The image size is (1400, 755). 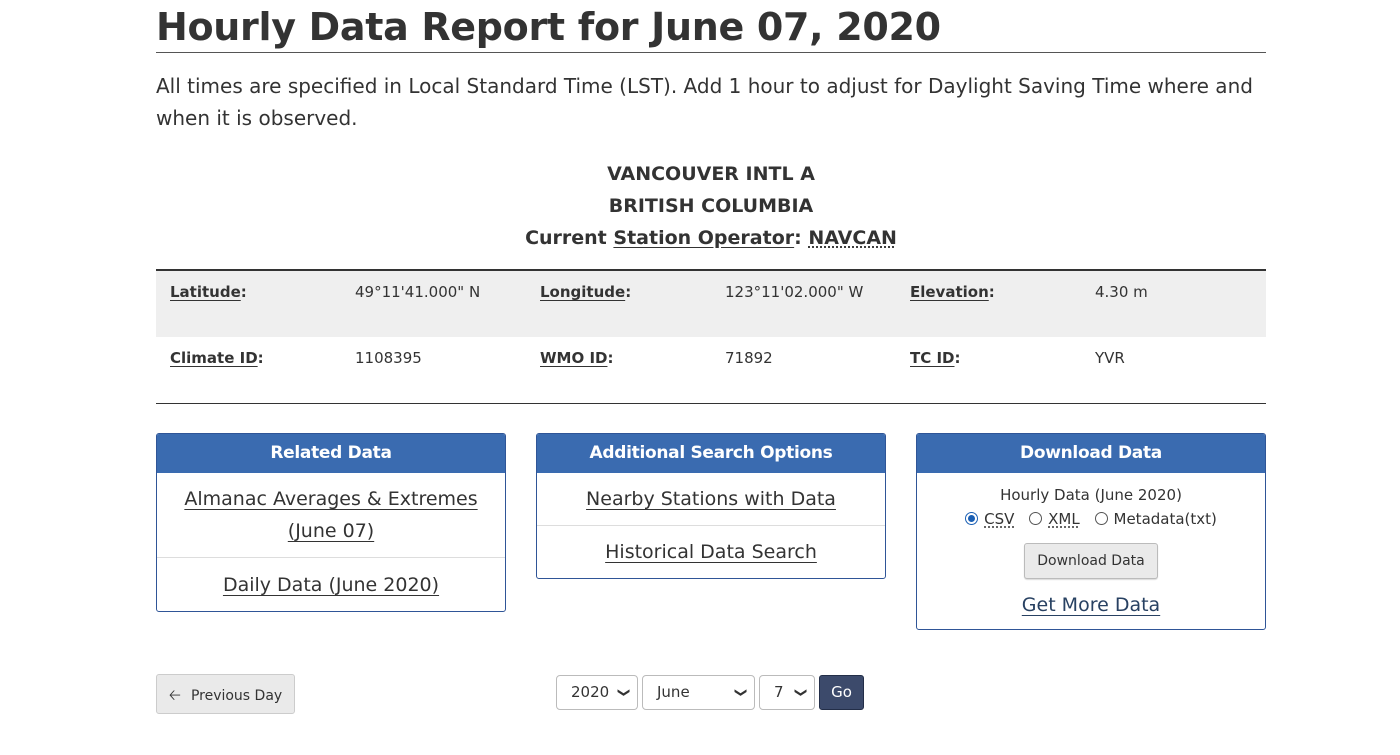 I want to click on radio-checked-icon, so click(x=972, y=518).